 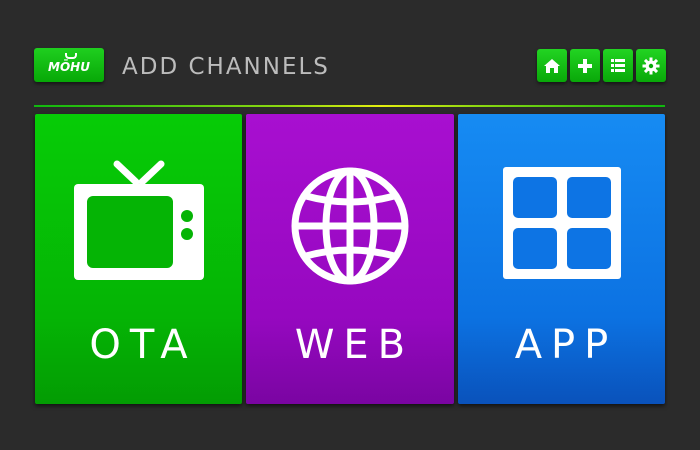 I want to click on home-icon, so click(x=552, y=65).